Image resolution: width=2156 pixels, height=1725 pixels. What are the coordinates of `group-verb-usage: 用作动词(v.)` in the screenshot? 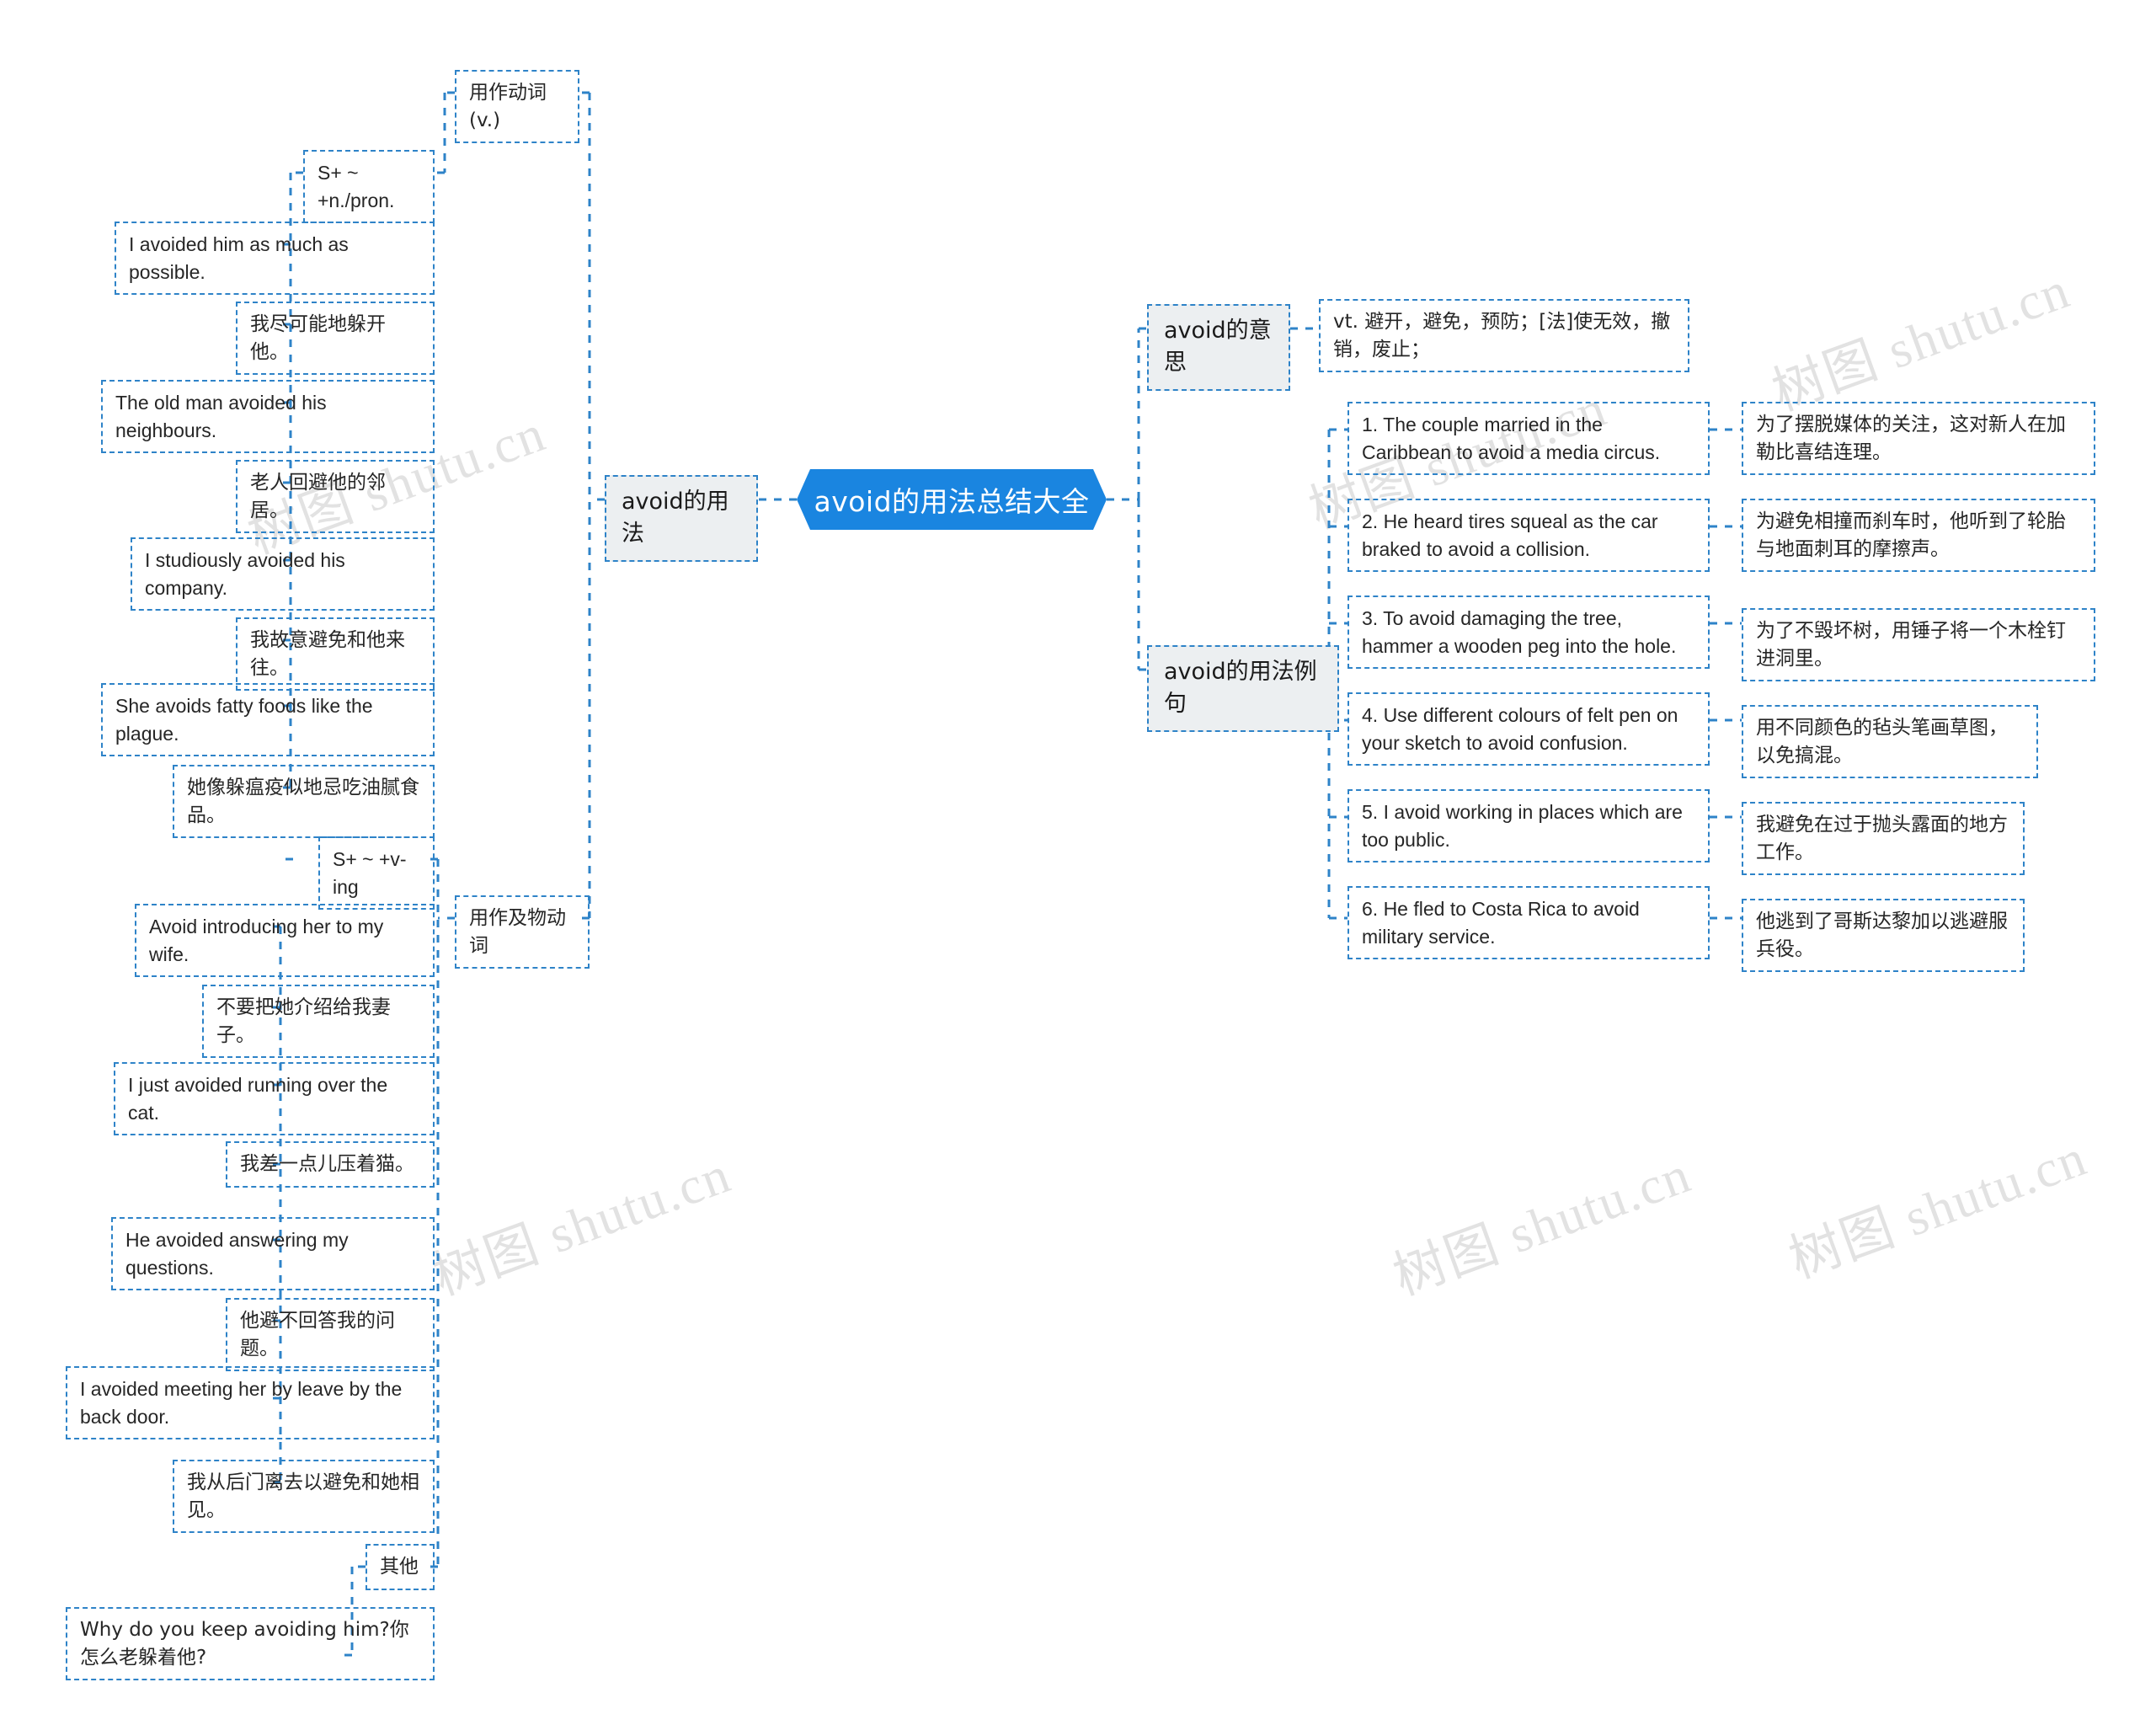 It's located at (517, 107).